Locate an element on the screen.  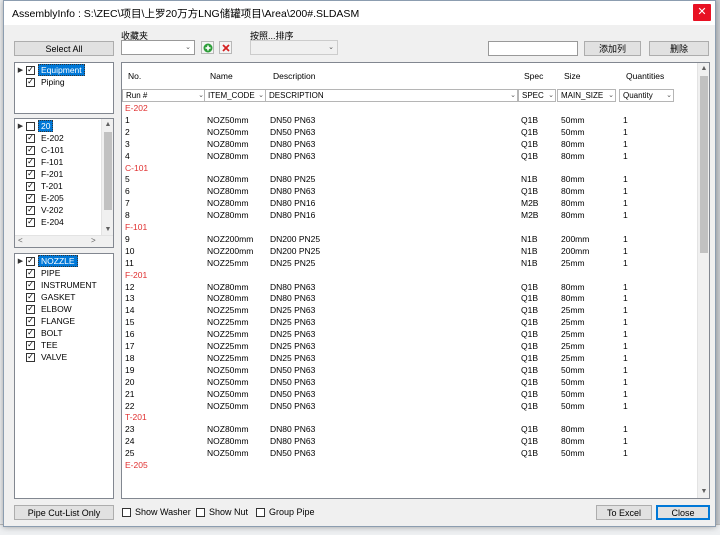
equipment-tree-hscrollbar: < > is located at coordinates (64, 241).